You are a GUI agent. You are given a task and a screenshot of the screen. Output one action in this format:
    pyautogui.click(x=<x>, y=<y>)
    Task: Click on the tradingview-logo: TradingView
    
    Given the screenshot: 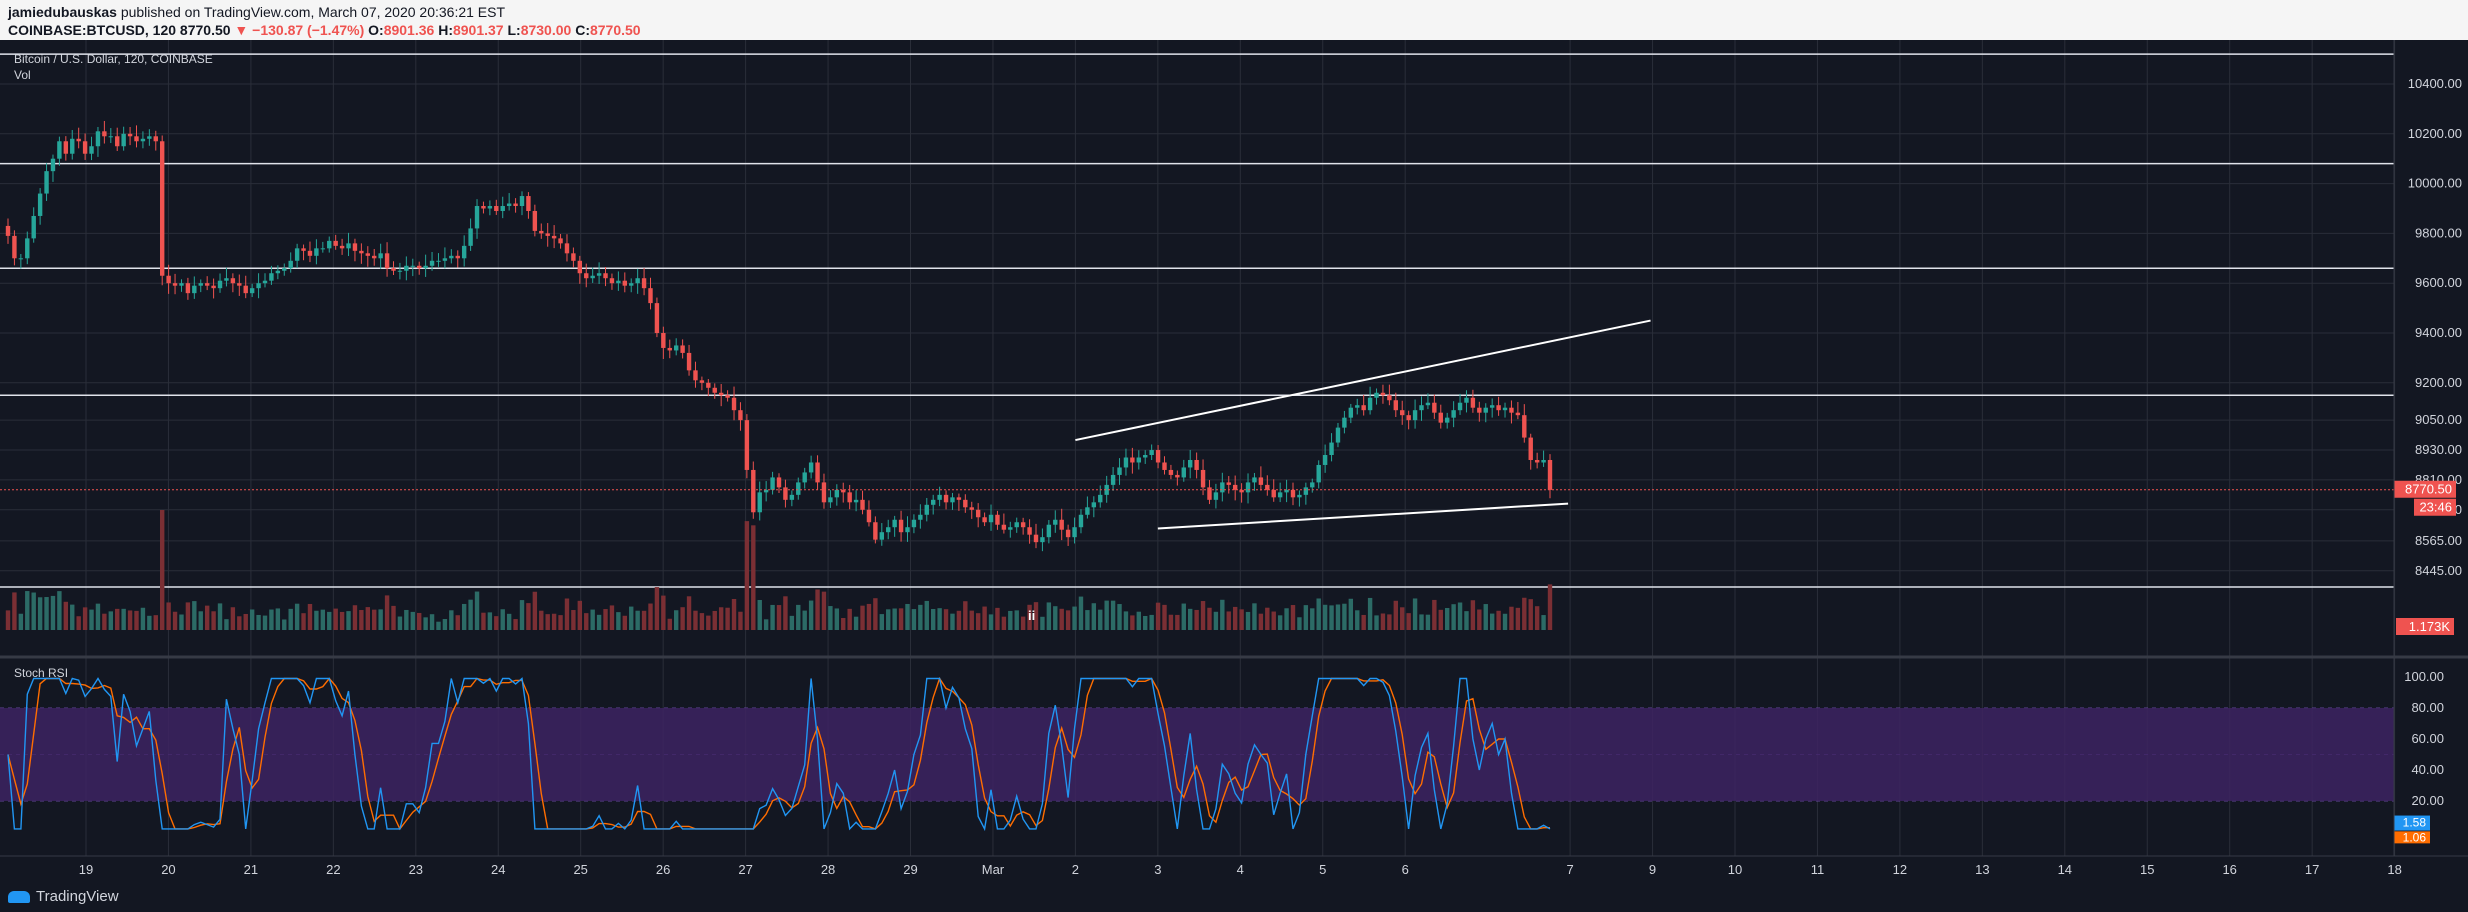 What is the action you would take?
    pyautogui.click(x=63, y=896)
    